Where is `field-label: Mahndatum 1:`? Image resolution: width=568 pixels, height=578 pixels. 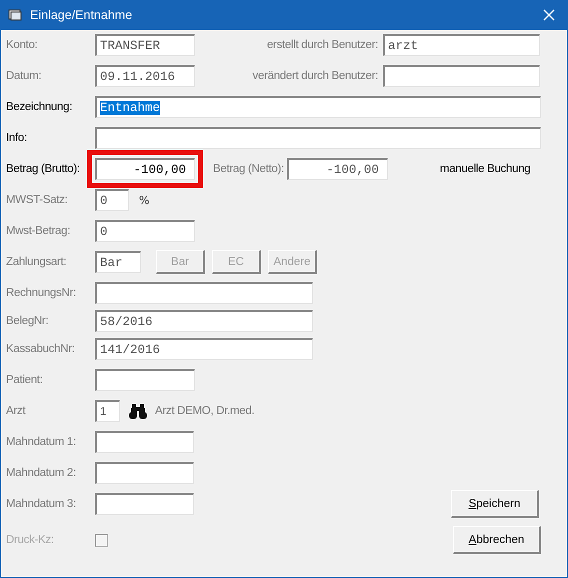
field-label: Mahndatum 1: is located at coordinates (41, 442).